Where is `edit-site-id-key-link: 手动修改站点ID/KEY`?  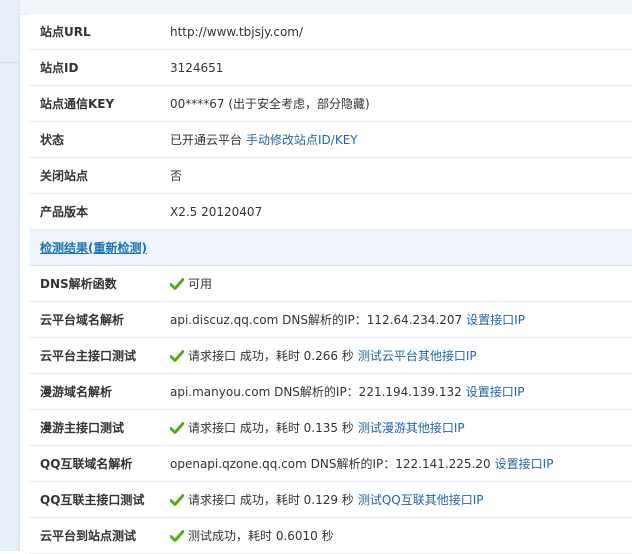
edit-site-id-key-link: 手动修改站点ID/KEY is located at coordinates (302, 139).